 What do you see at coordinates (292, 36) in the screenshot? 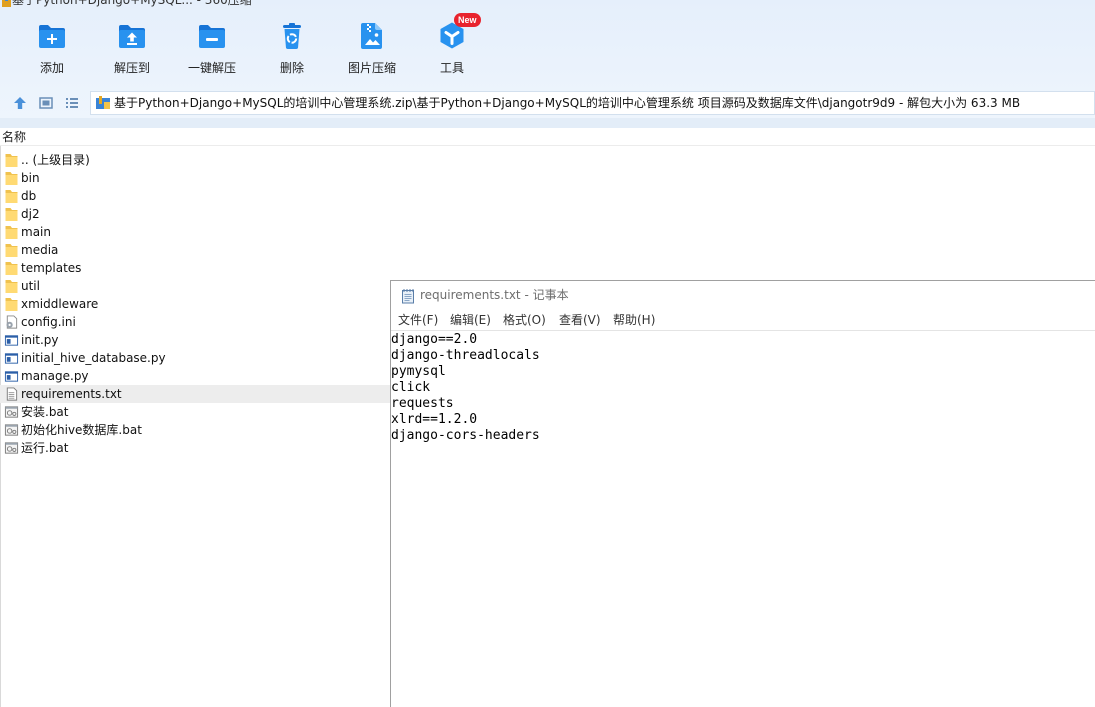
I see `trash-icon` at bounding box center [292, 36].